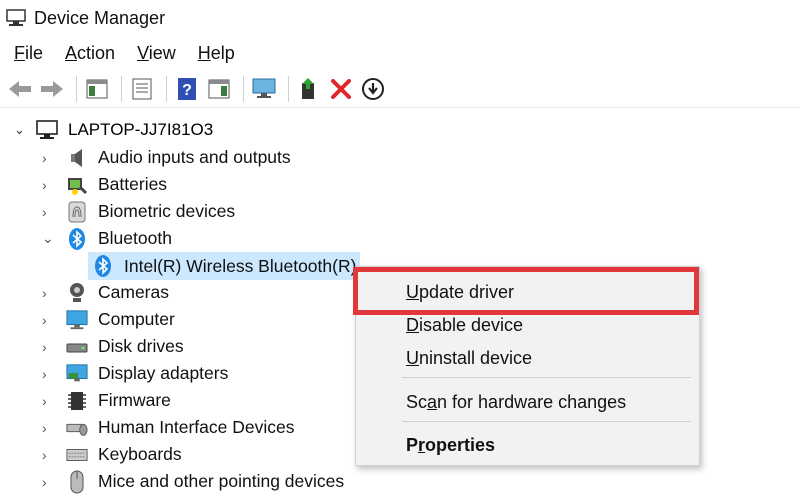  I want to click on disable-icon, so click(373, 88).